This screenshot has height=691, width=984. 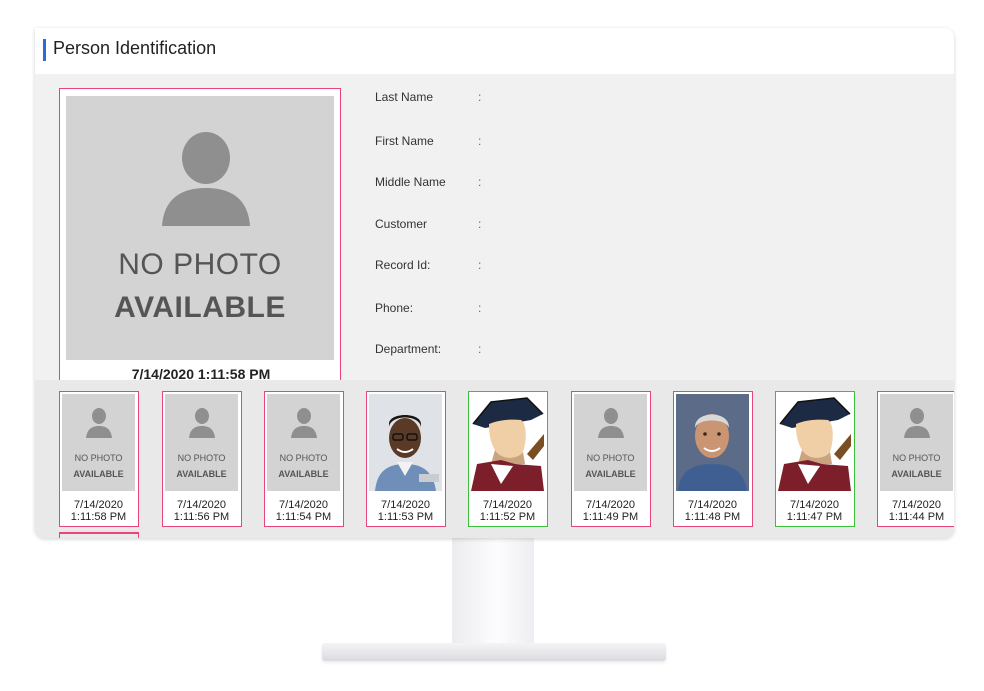 I want to click on thumbnail-timestamp: 7/14/2020 1:11:52 PM, so click(x=507, y=511).